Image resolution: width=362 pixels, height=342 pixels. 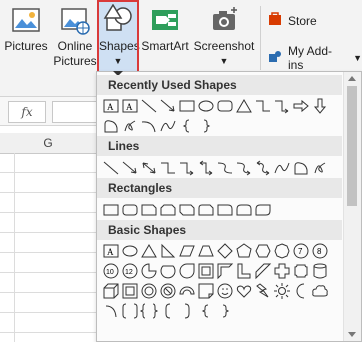 I want to click on scroll-down-icon, so click(x=352, y=334).